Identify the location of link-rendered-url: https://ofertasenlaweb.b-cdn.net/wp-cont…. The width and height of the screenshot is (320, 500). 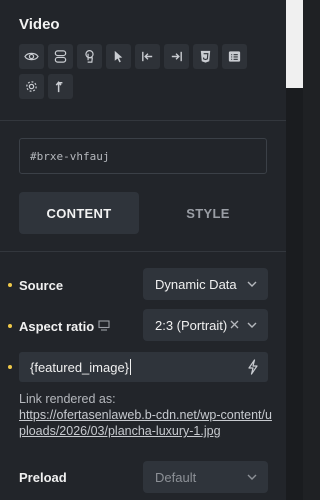
(146, 423).